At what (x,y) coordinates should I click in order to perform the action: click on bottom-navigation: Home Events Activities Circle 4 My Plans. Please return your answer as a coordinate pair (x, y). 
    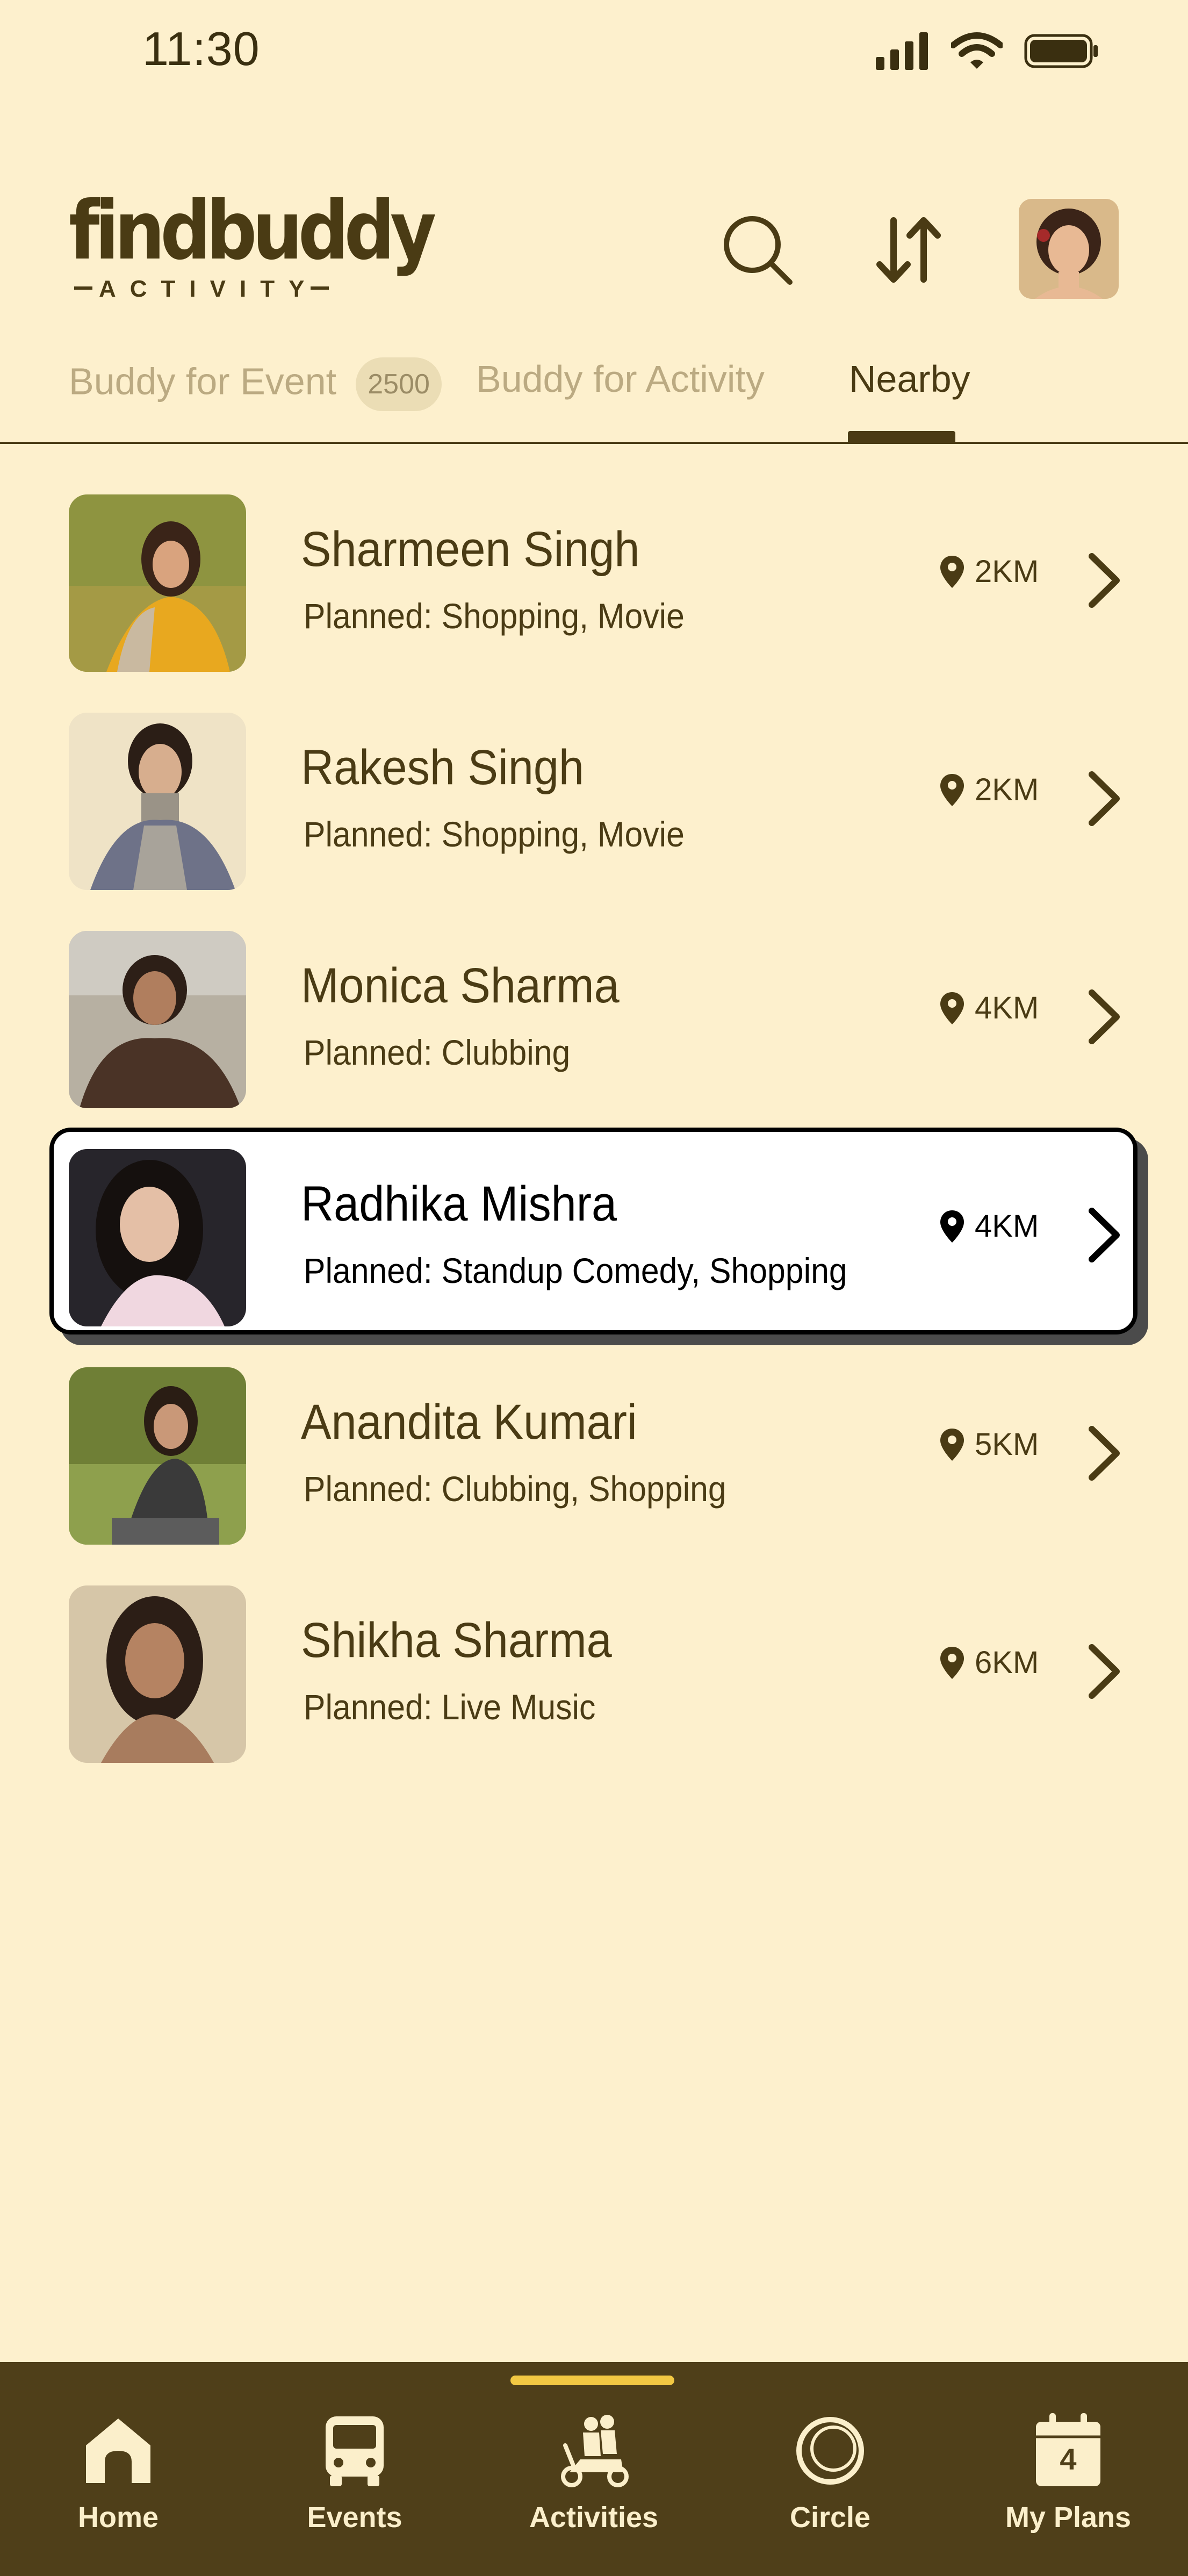
    Looking at the image, I should click on (594, 2469).